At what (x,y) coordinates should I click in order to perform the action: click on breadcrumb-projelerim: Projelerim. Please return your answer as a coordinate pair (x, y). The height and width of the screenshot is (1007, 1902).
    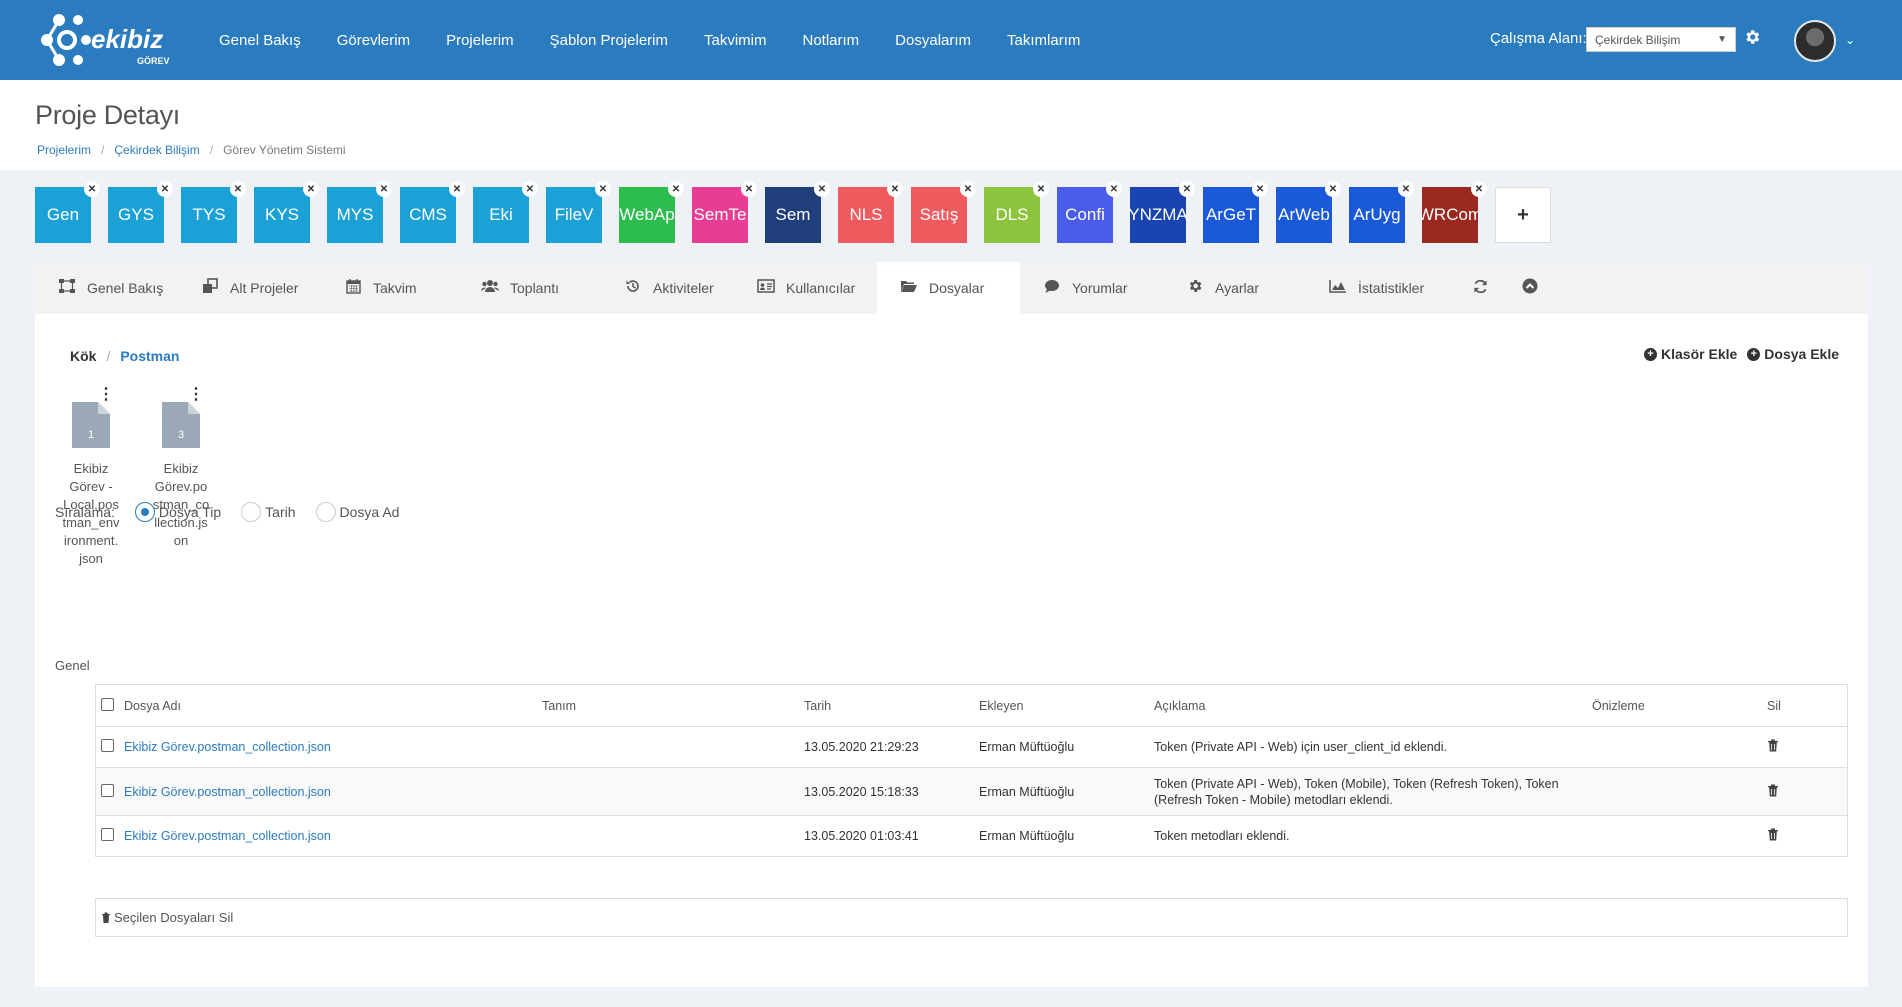
    Looking at the image, I should click on (64, 150).